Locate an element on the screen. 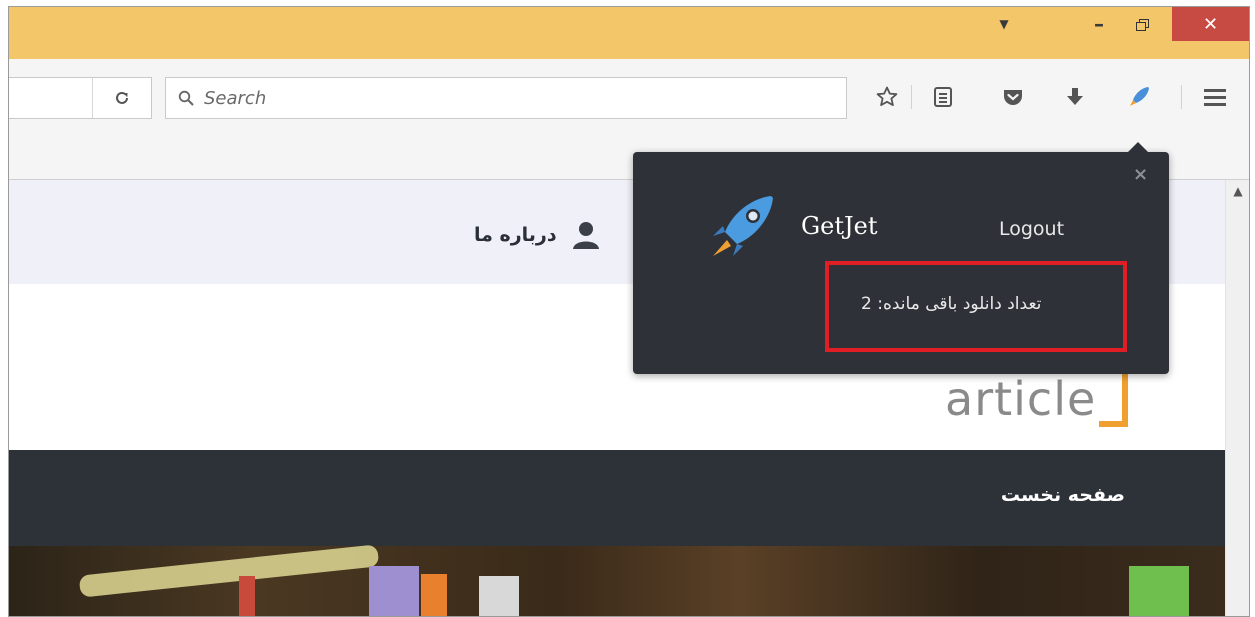  close-icon: × is located at coordinates (1141, 174).